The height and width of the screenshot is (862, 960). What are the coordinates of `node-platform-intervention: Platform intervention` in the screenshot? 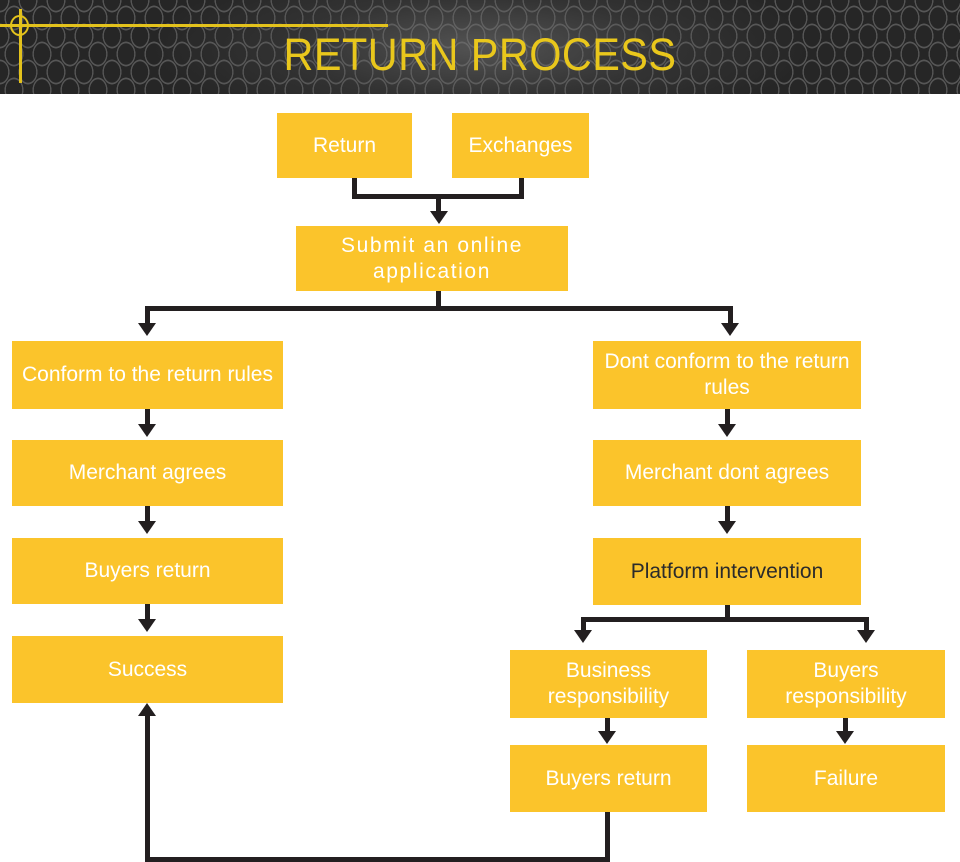 It's located at (727, 571).